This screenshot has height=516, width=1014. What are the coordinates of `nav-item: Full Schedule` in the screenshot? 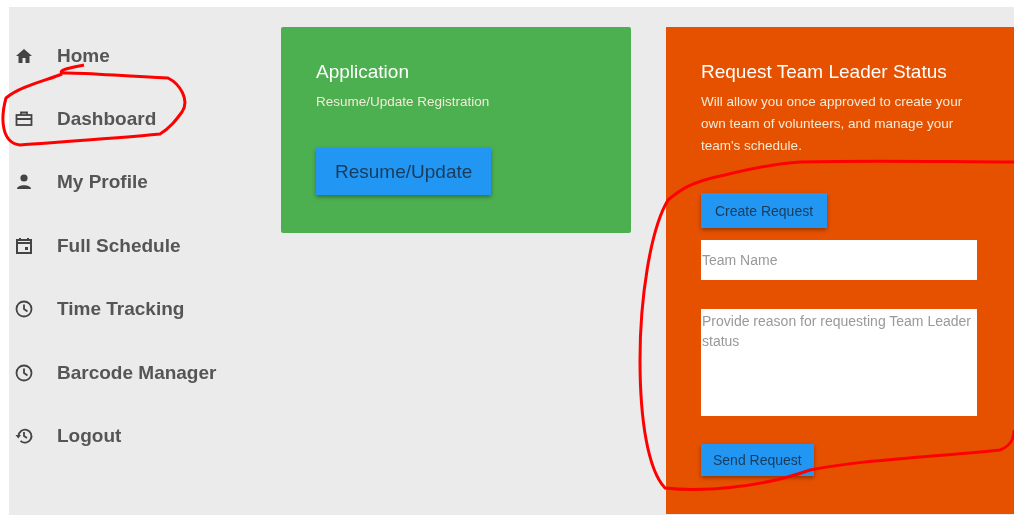 It's located at (133, 246).